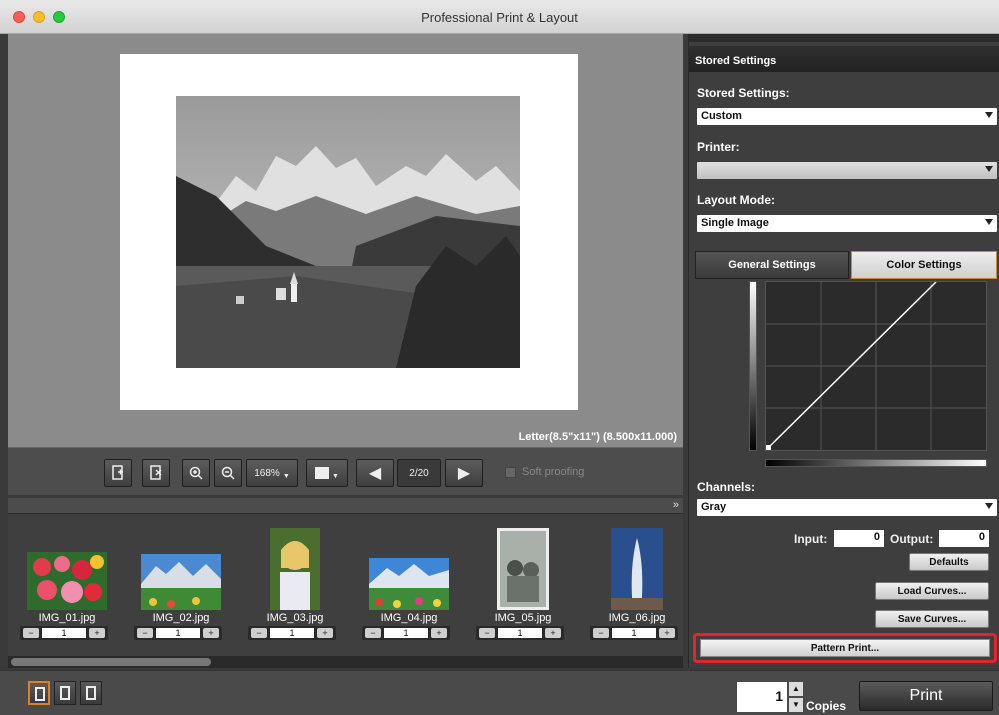 Image resolution: width=999 pixels, height=715 pixels. Describe the element at coordinates (762, 697) in the screenshot. I see `copies-input: 1` at that location.